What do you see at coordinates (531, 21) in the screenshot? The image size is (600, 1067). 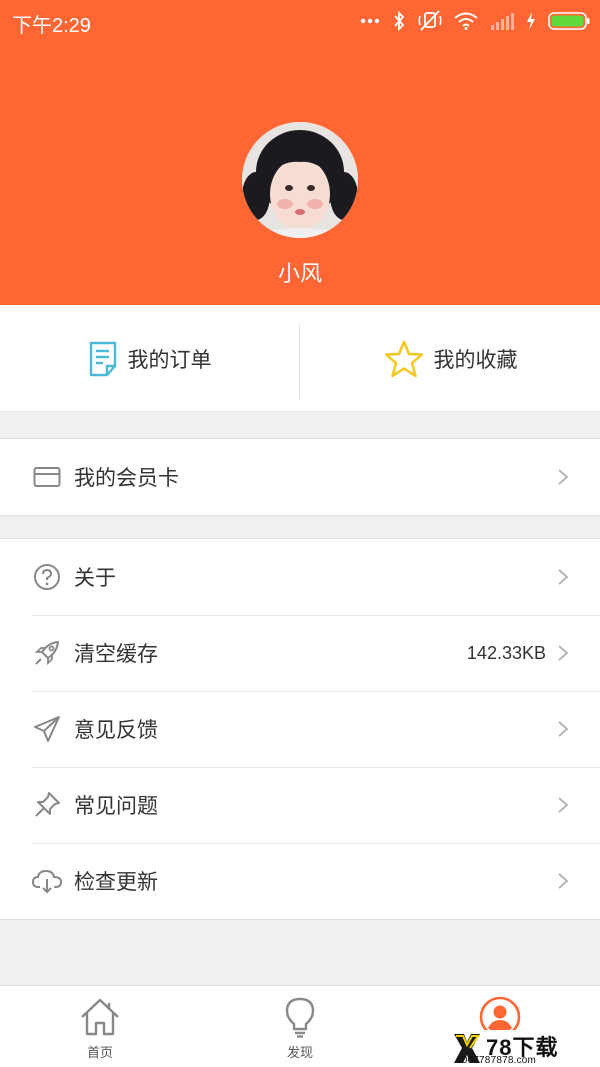 I see `charging-icon` at bounding box center [531, 21].